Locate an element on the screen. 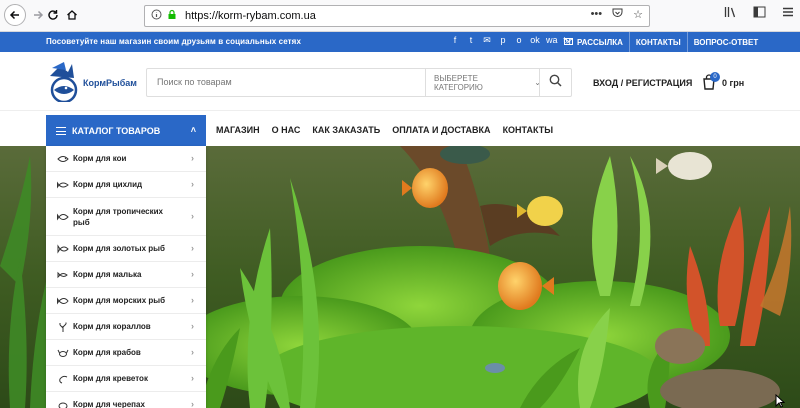 The width and height of the screenshot is (800, 408). tropical-fish-icon is located at coordinates (62, 216).